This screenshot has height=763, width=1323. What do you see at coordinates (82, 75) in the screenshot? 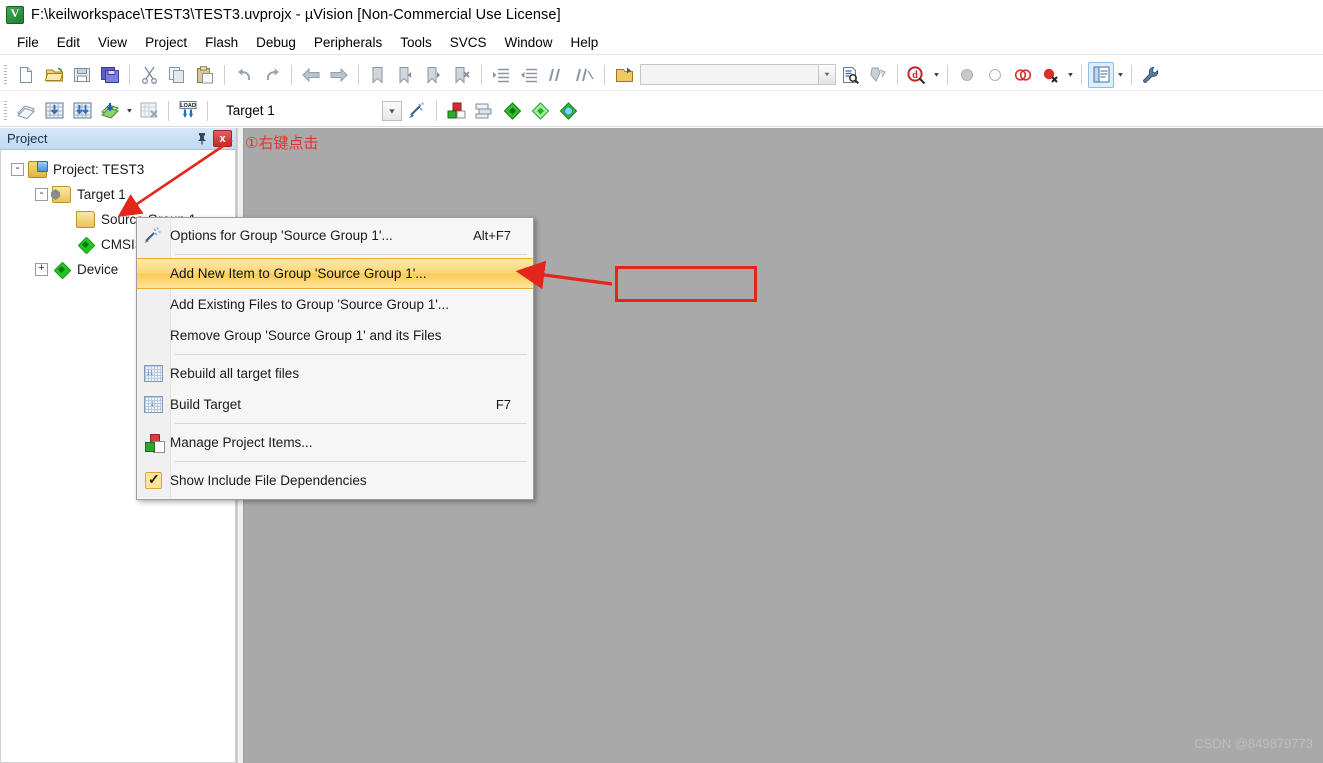
I see `save-icon` at bounding box center [82, 75].